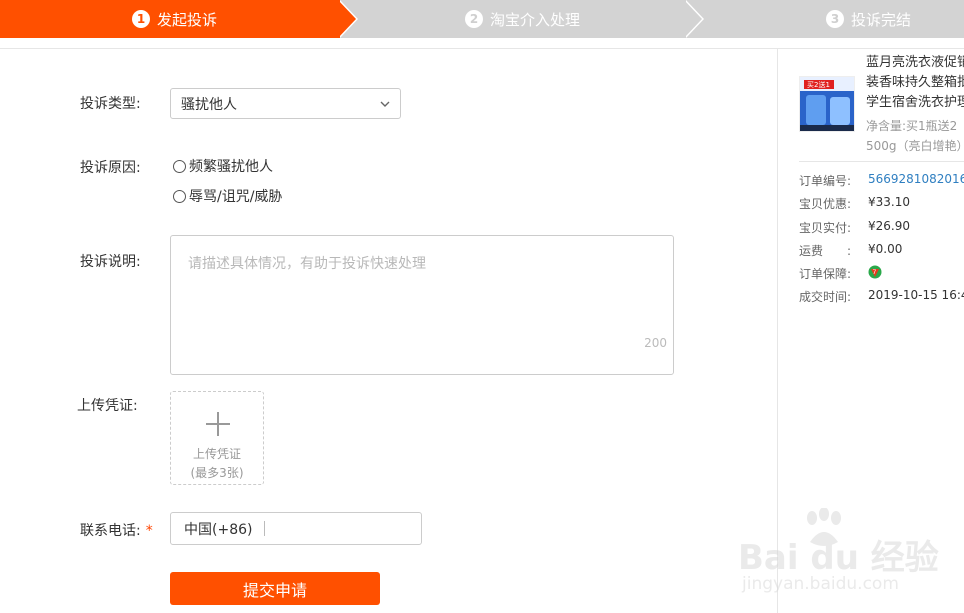 This screenshot has width=964, height=613. I want to click on step-2: 2 淘宝介入处理, so click(522, 19).